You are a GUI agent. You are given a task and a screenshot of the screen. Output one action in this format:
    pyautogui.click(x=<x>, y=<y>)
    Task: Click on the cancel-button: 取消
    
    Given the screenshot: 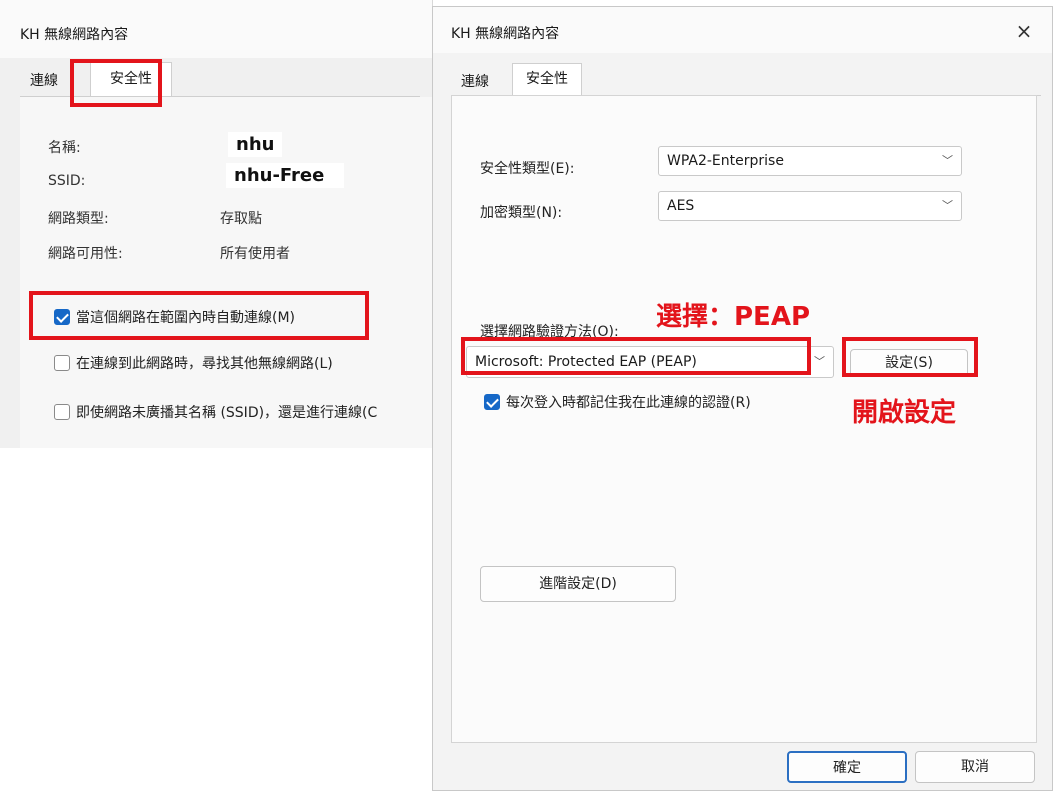 What is the action you would take?
    pyautogui.click(x=975, y=767)
    